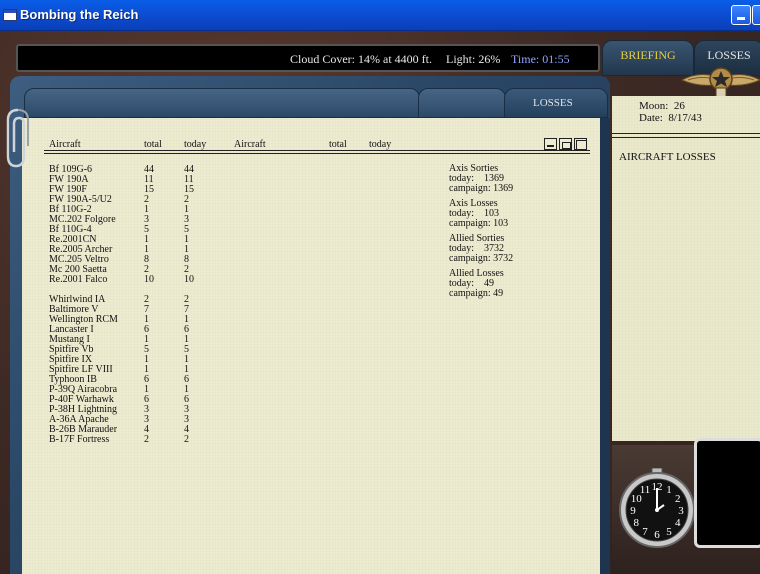 The image size is (760, 574). I want to click on clock-numeral: 9, so click(633, 511).